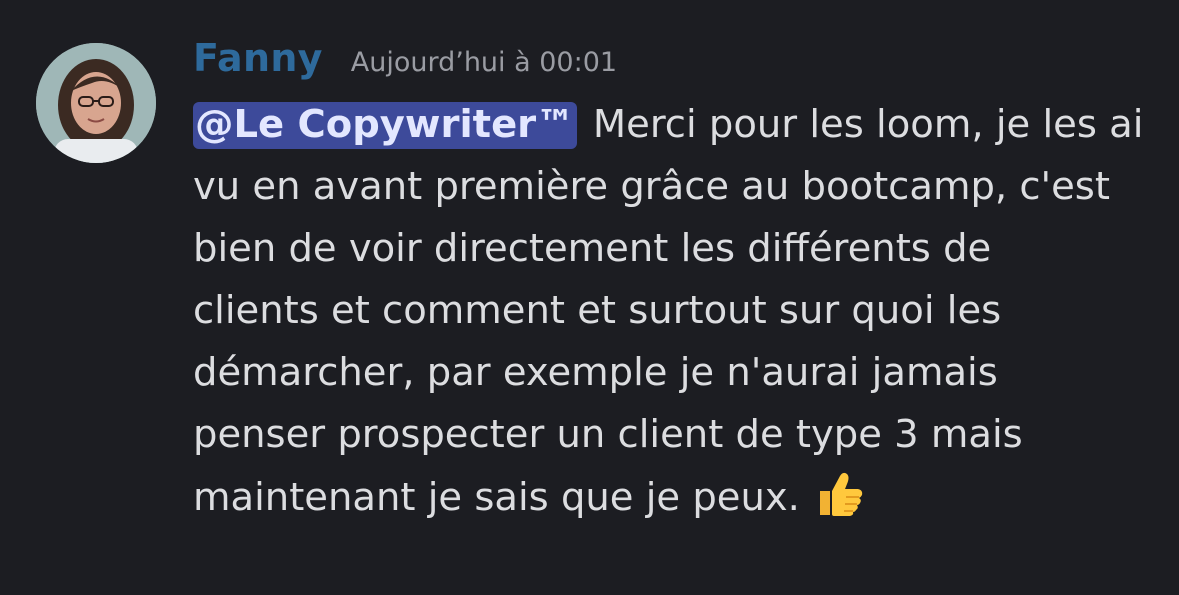 The image size is (1179, 595). What do you see at coordinates (484, 62) in the screenshot?
I see `message-timestamp: Aujourd’hui à 00:01` at bounding box center [484, 62].